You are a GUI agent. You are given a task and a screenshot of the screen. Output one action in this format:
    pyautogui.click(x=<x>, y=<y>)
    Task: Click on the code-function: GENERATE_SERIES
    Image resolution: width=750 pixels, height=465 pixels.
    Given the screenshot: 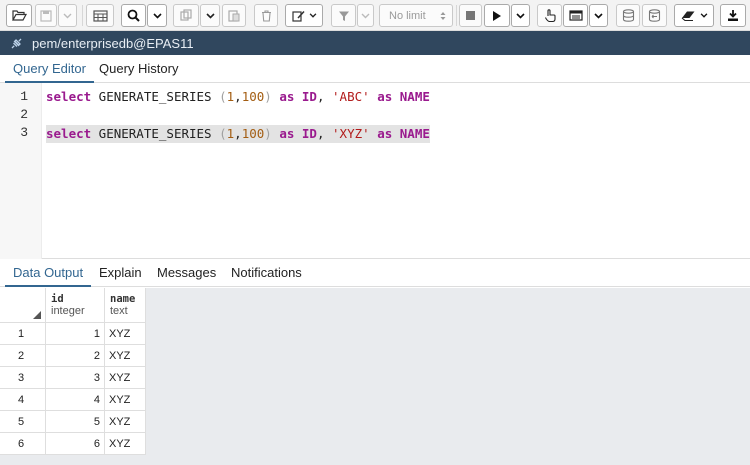 What is the action you would take?
    pyautogui.click(x=155, y=96)
    